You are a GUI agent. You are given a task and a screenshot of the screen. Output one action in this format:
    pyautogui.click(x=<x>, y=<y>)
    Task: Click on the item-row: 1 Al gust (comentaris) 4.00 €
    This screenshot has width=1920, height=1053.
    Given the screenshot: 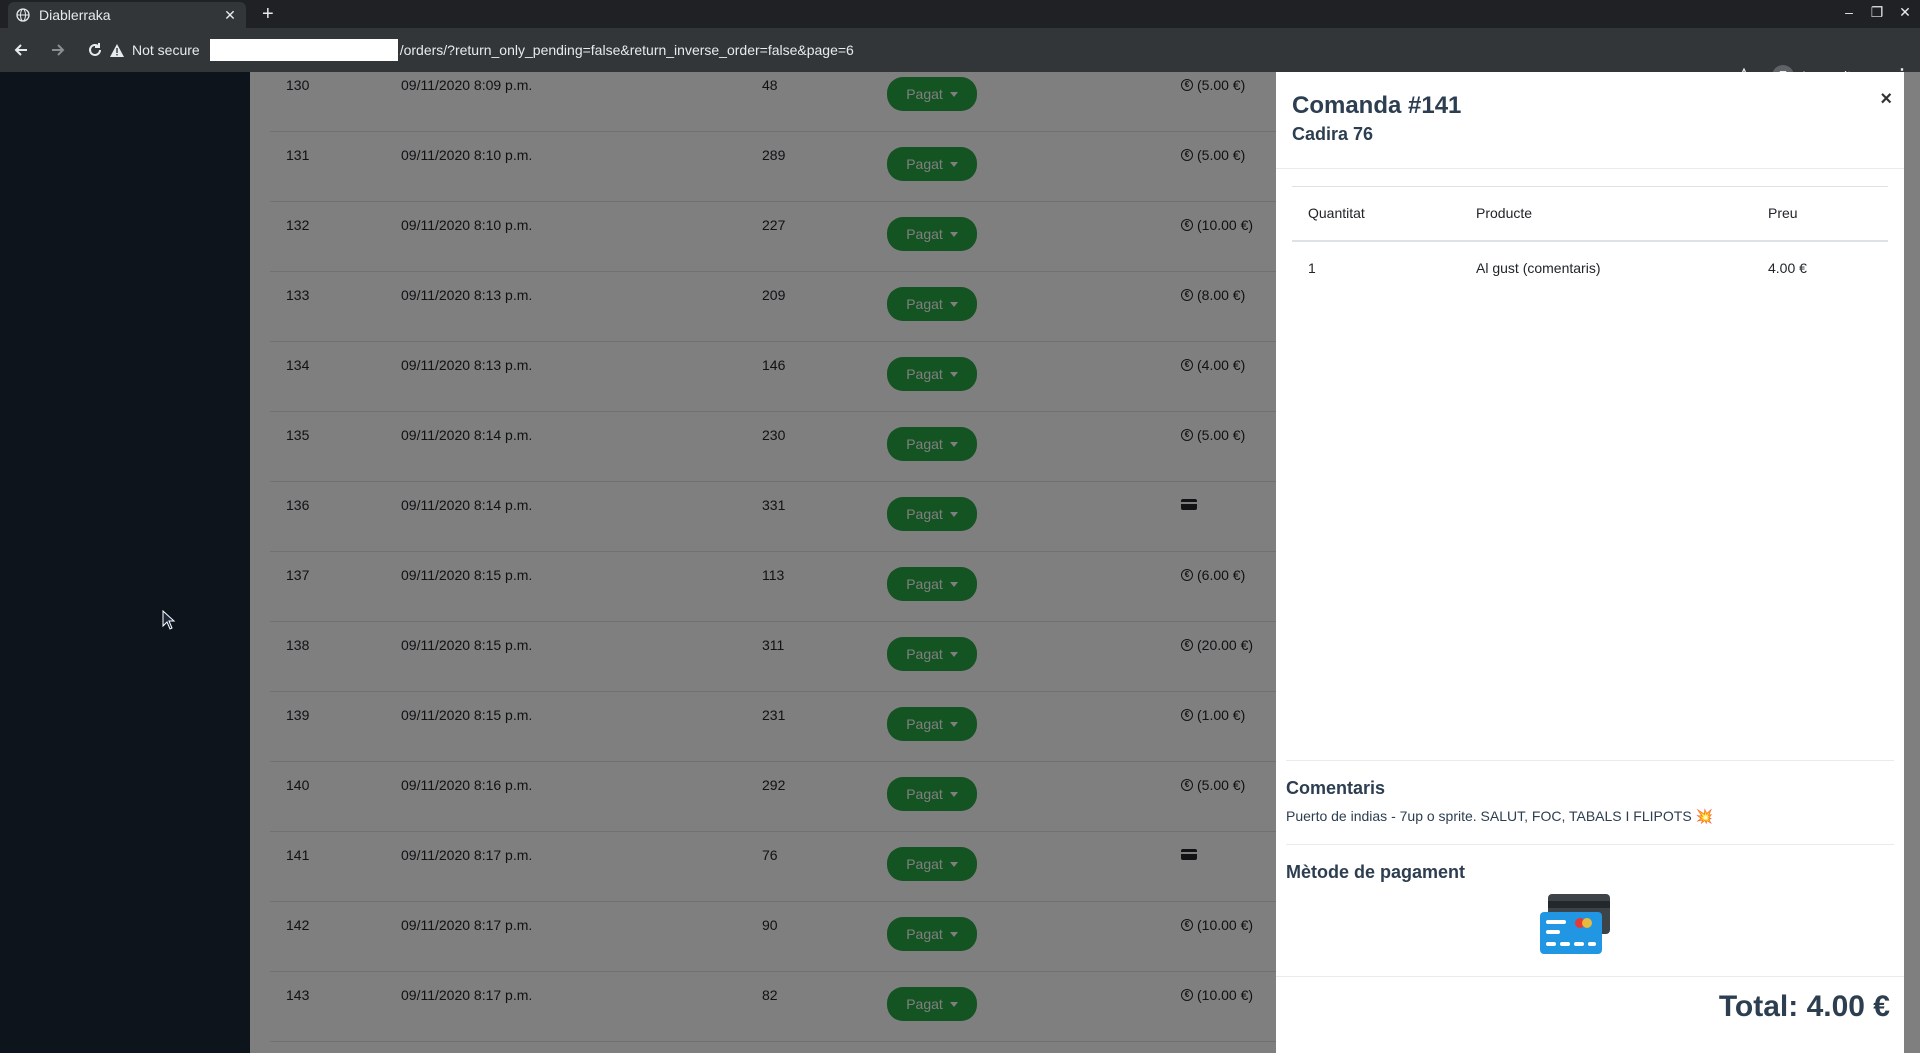 What is the action you would take?
    pyautogui.click(x=1590, y=268)
    